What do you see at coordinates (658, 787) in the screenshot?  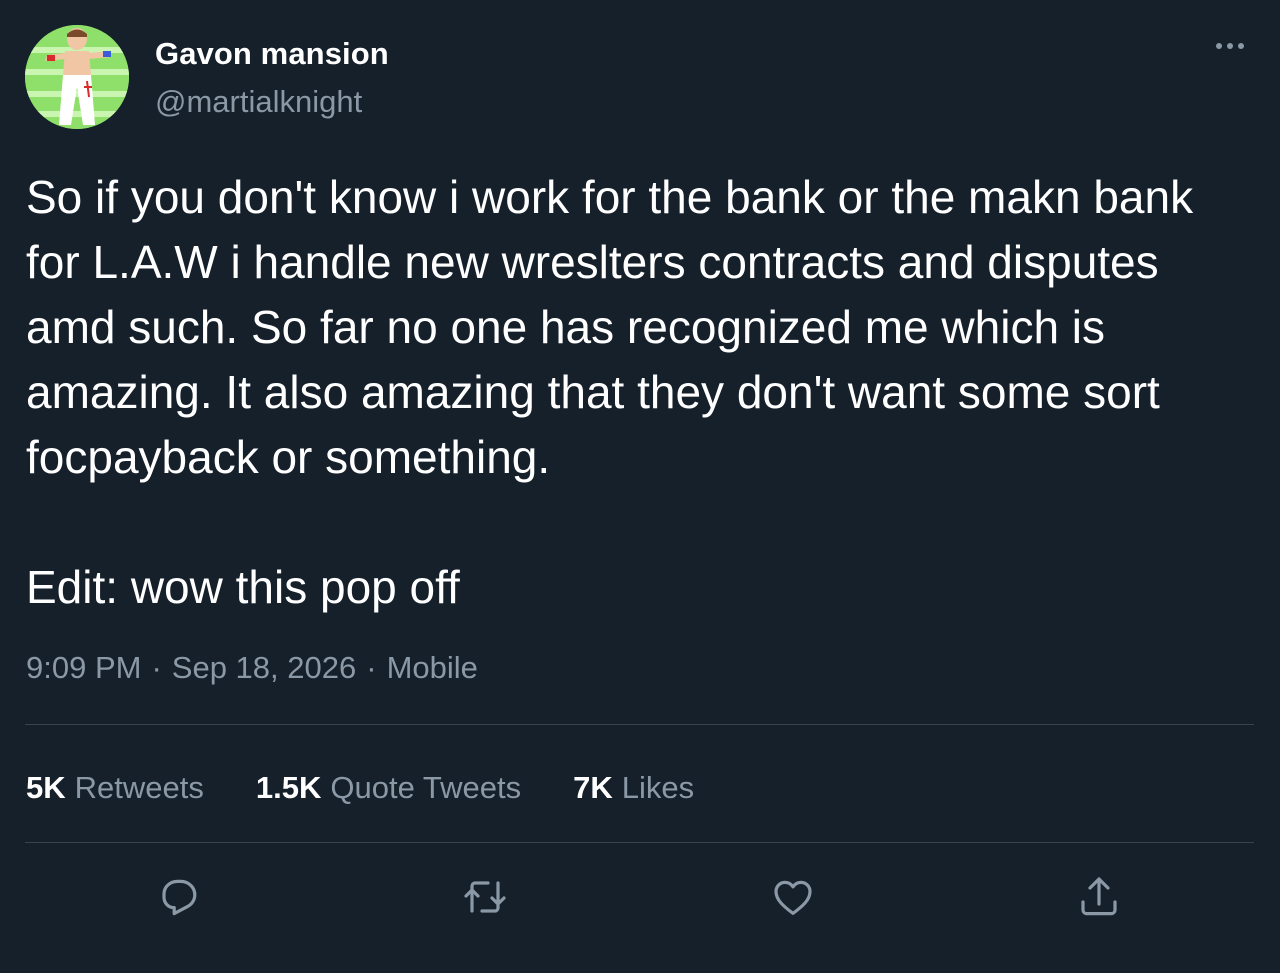 I see `likes-label: Likes` at bounding box center [658, 787].